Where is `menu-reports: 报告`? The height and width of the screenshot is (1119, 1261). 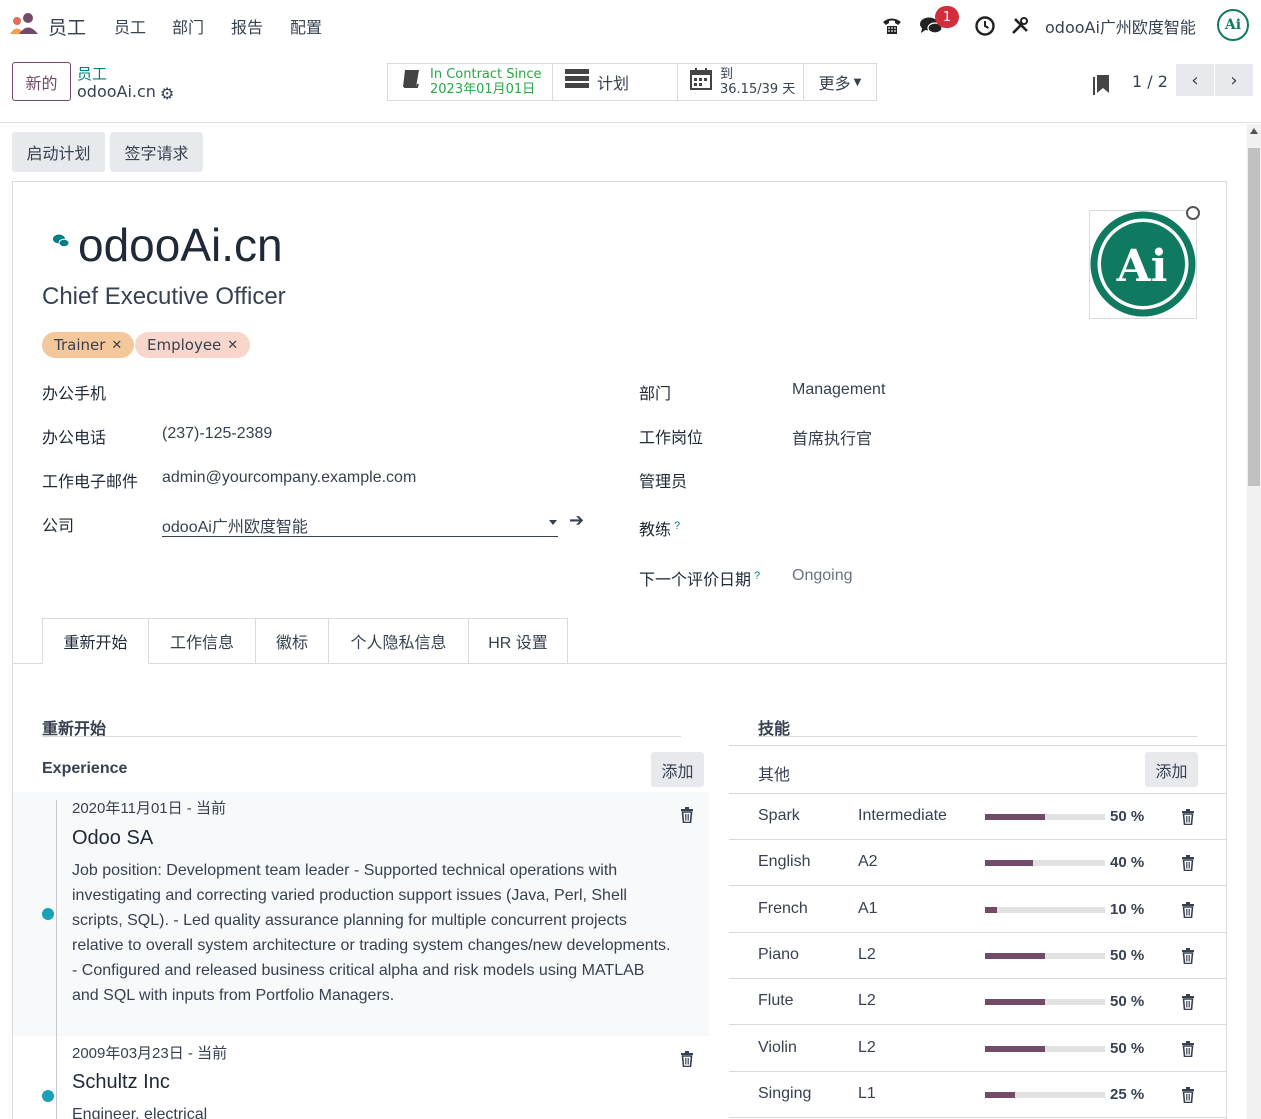 menu-reports: 报告 is located at coordinates (247, 26).